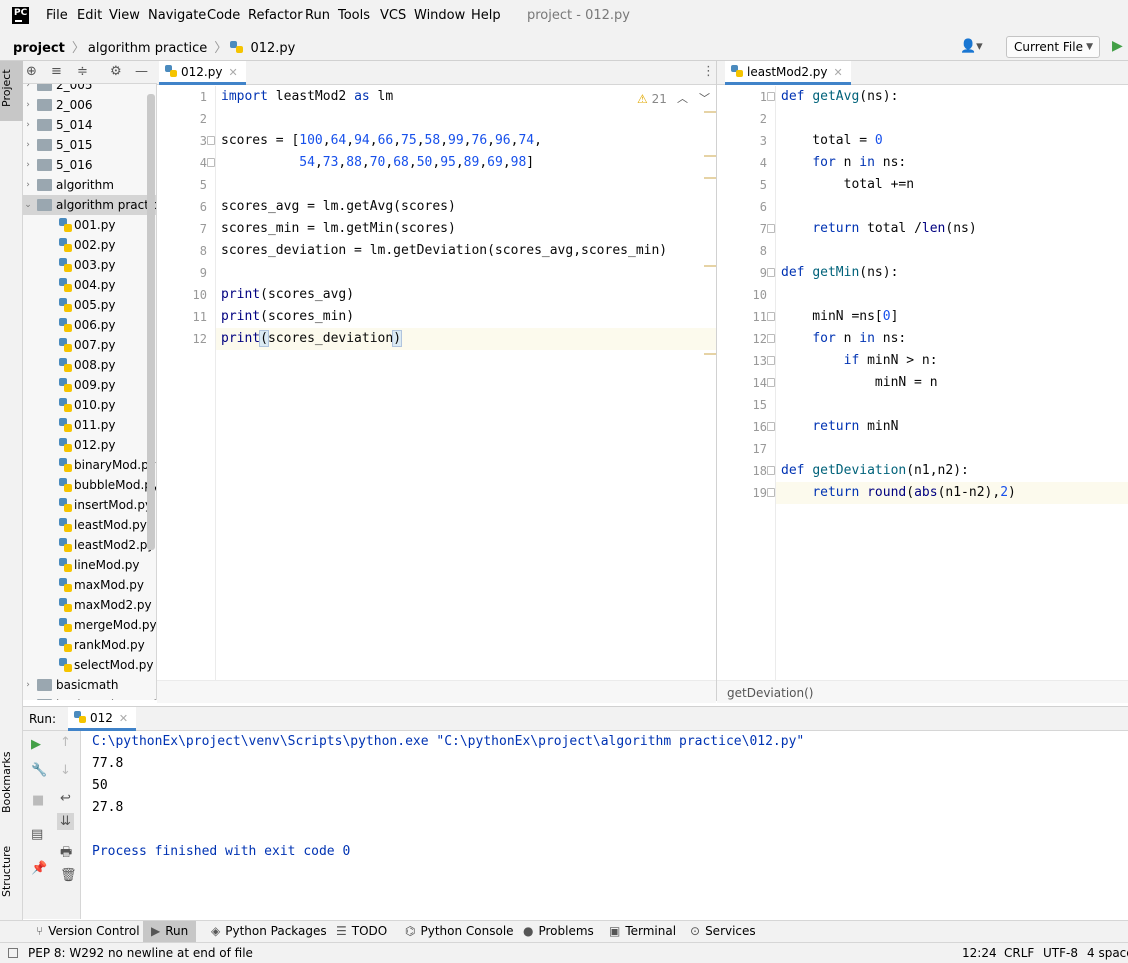  What do you see at coordinates (36, 744) in the screenshot?
I see `rerun-icon: ▶` at bounding box center [36, 744].